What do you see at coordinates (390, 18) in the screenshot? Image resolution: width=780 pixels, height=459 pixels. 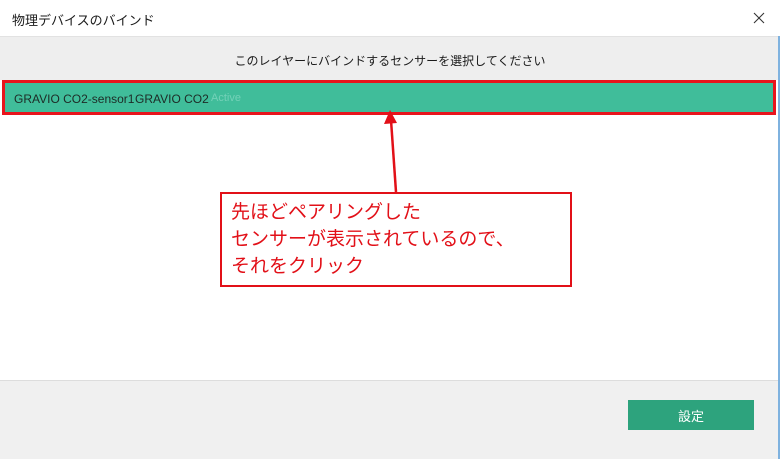 I see `title-bar: 物理デバイスのバインド` at bounding box center [390, 18].